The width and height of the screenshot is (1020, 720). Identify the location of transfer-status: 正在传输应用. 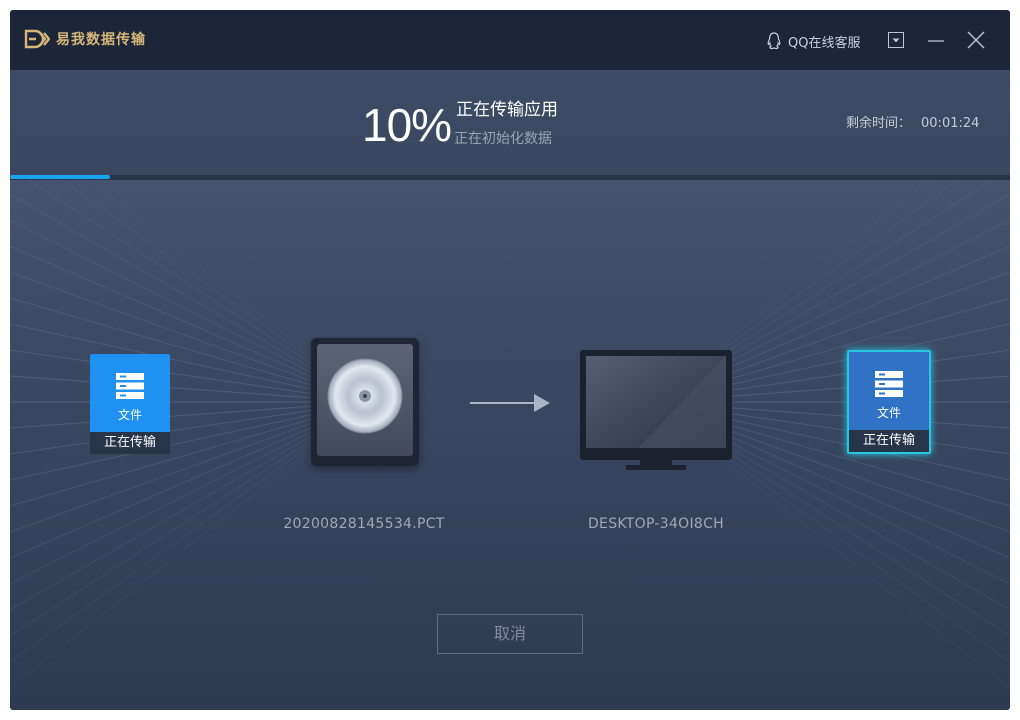
(507, 110).